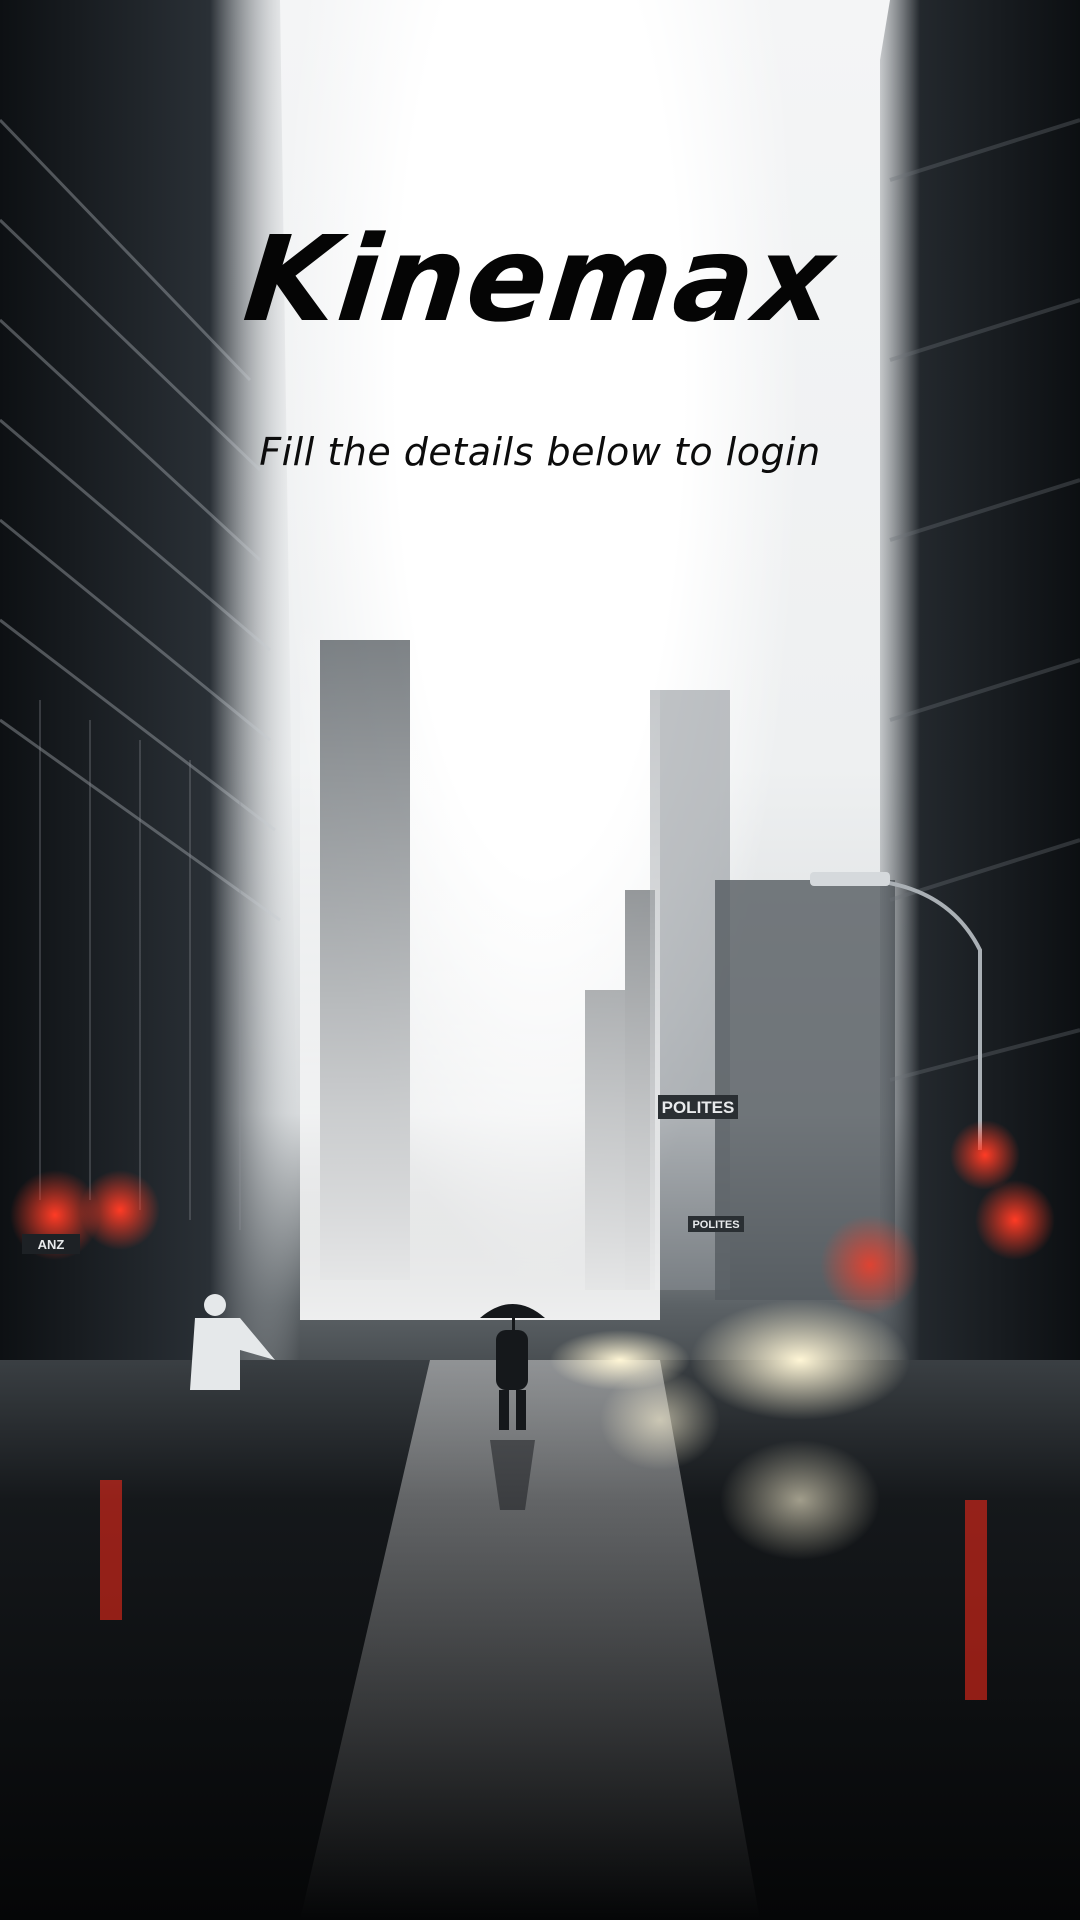 The height and width of the screenshot is (1920, 1080). Describe the element at coordinates (540, 279) in the screenshot. I see `app-title: Kinemax` at that location.